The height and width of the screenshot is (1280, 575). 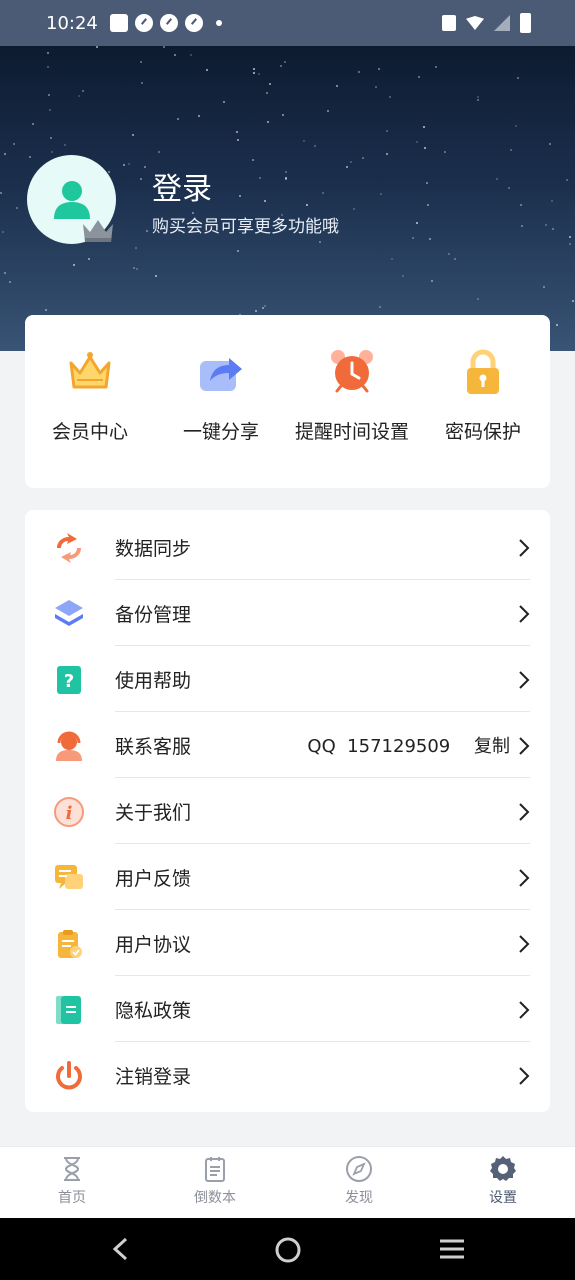 What do you see at coordinates (475, 23) in the screenshot?
I see `wifi-icon` at bounding box center [475, 23].